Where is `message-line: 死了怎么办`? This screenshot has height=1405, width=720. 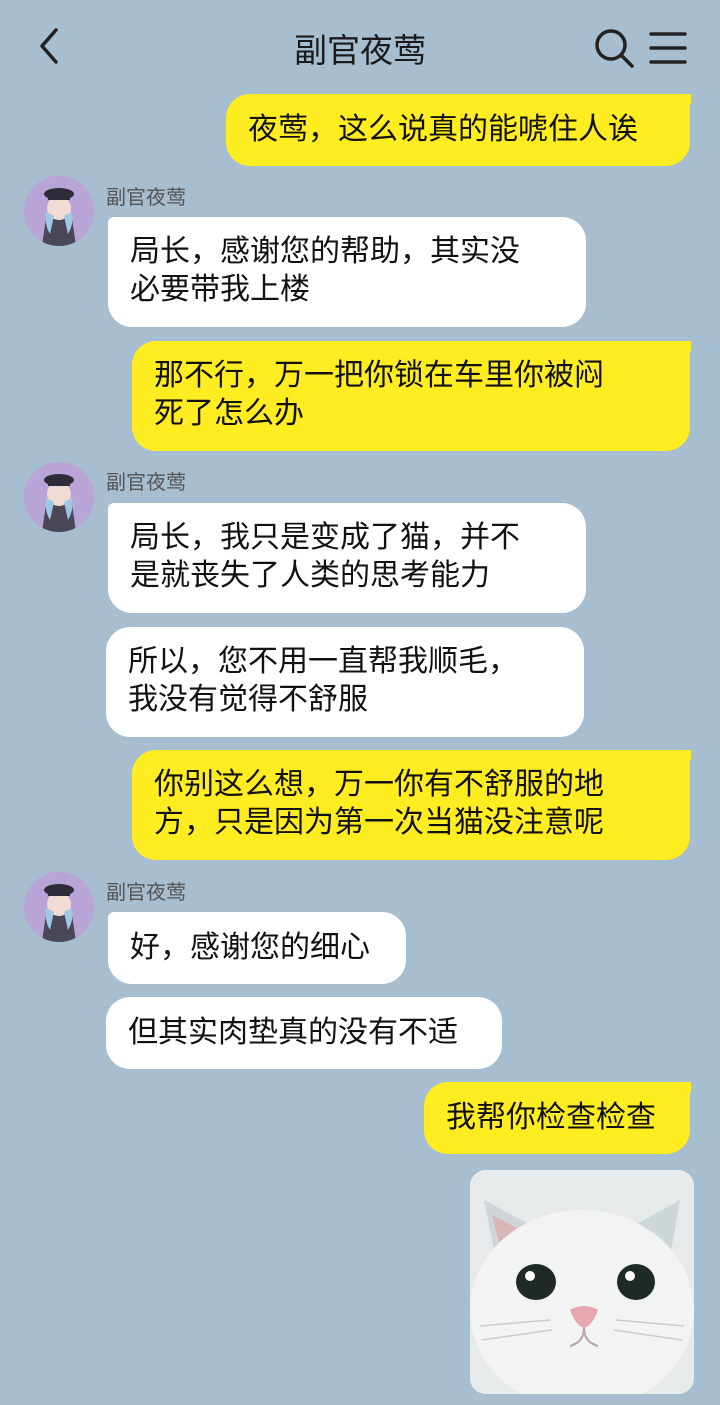
message-line: 死了怎么办 is located at coordinates (229, 413).